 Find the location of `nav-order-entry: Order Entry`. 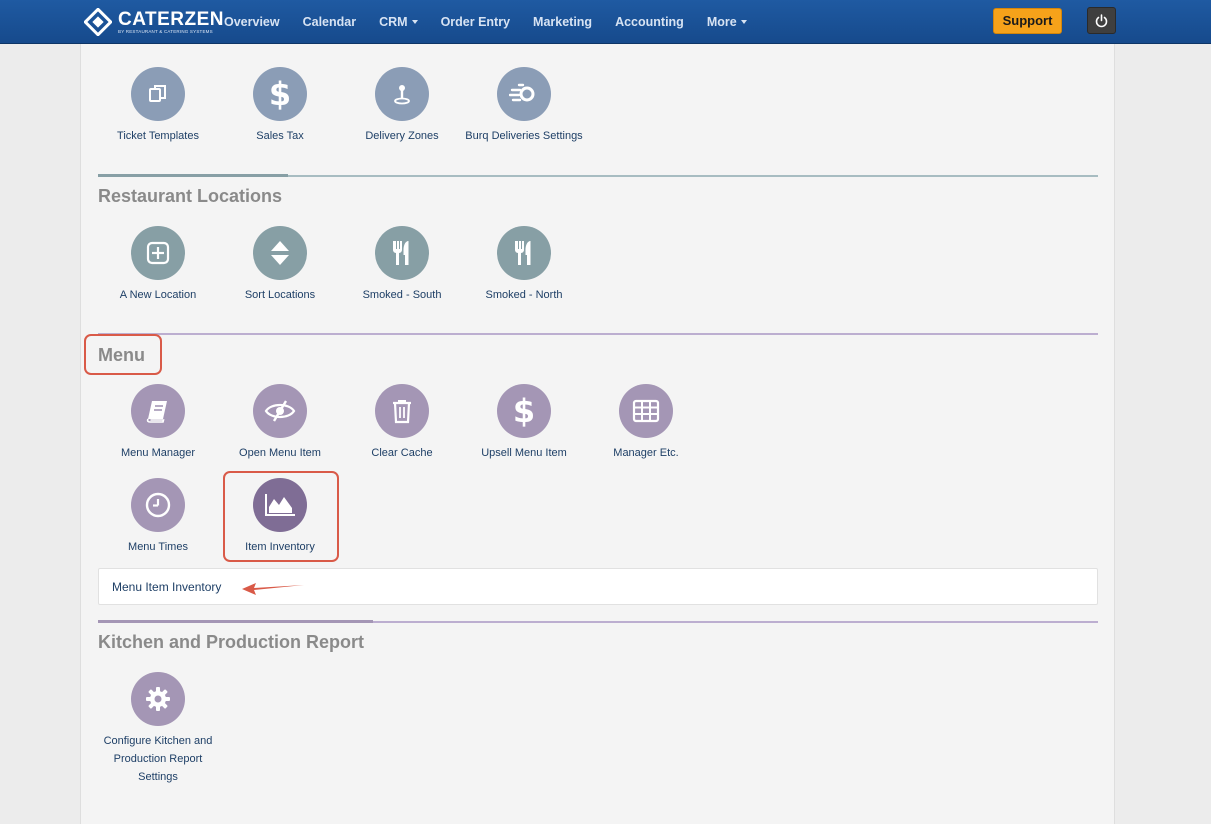

nav-order-entry: Order Entry is located at coordinates (475, 22).